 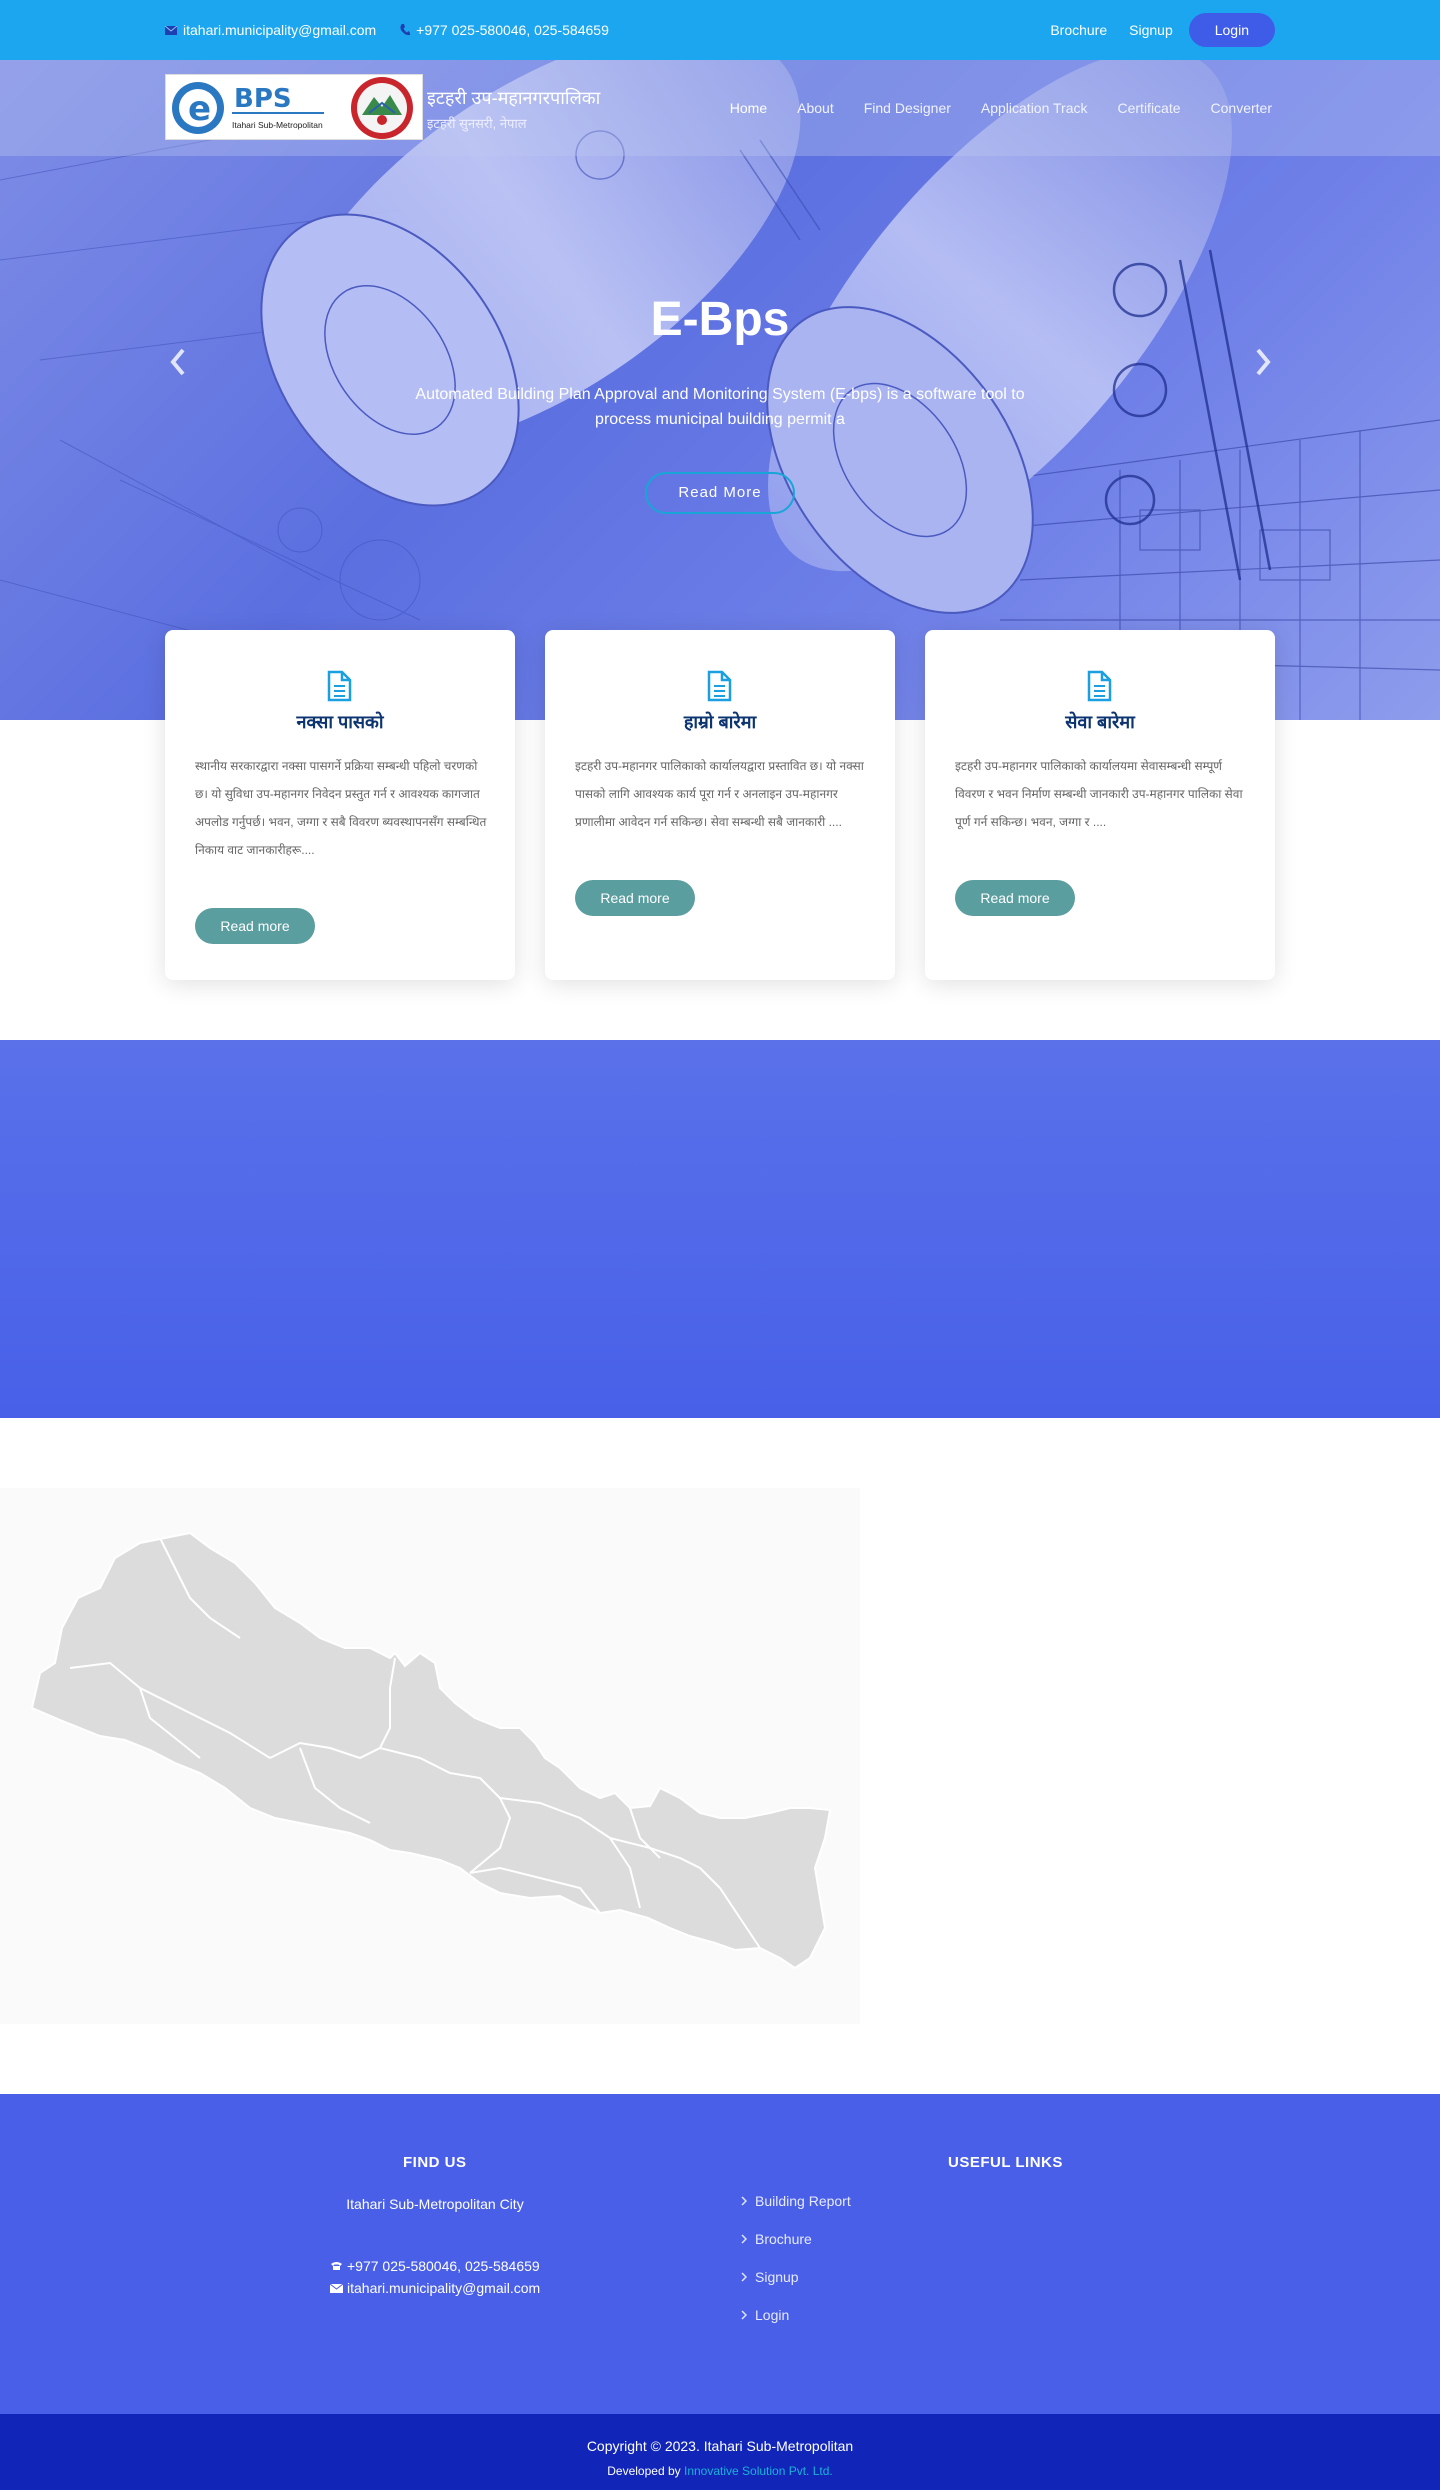 What do you see at coordinates (815, 108) in the screenshot?
I see `nav-about: About` at bounding box center [815, 108].